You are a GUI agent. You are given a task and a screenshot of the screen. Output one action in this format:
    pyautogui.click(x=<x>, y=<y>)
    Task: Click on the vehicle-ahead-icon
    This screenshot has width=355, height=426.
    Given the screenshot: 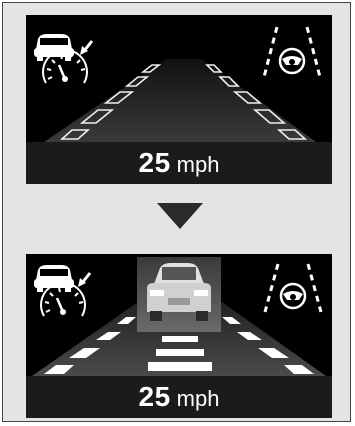 What is the action you would take?
    pyautogui.click(x=179, y=294)
    